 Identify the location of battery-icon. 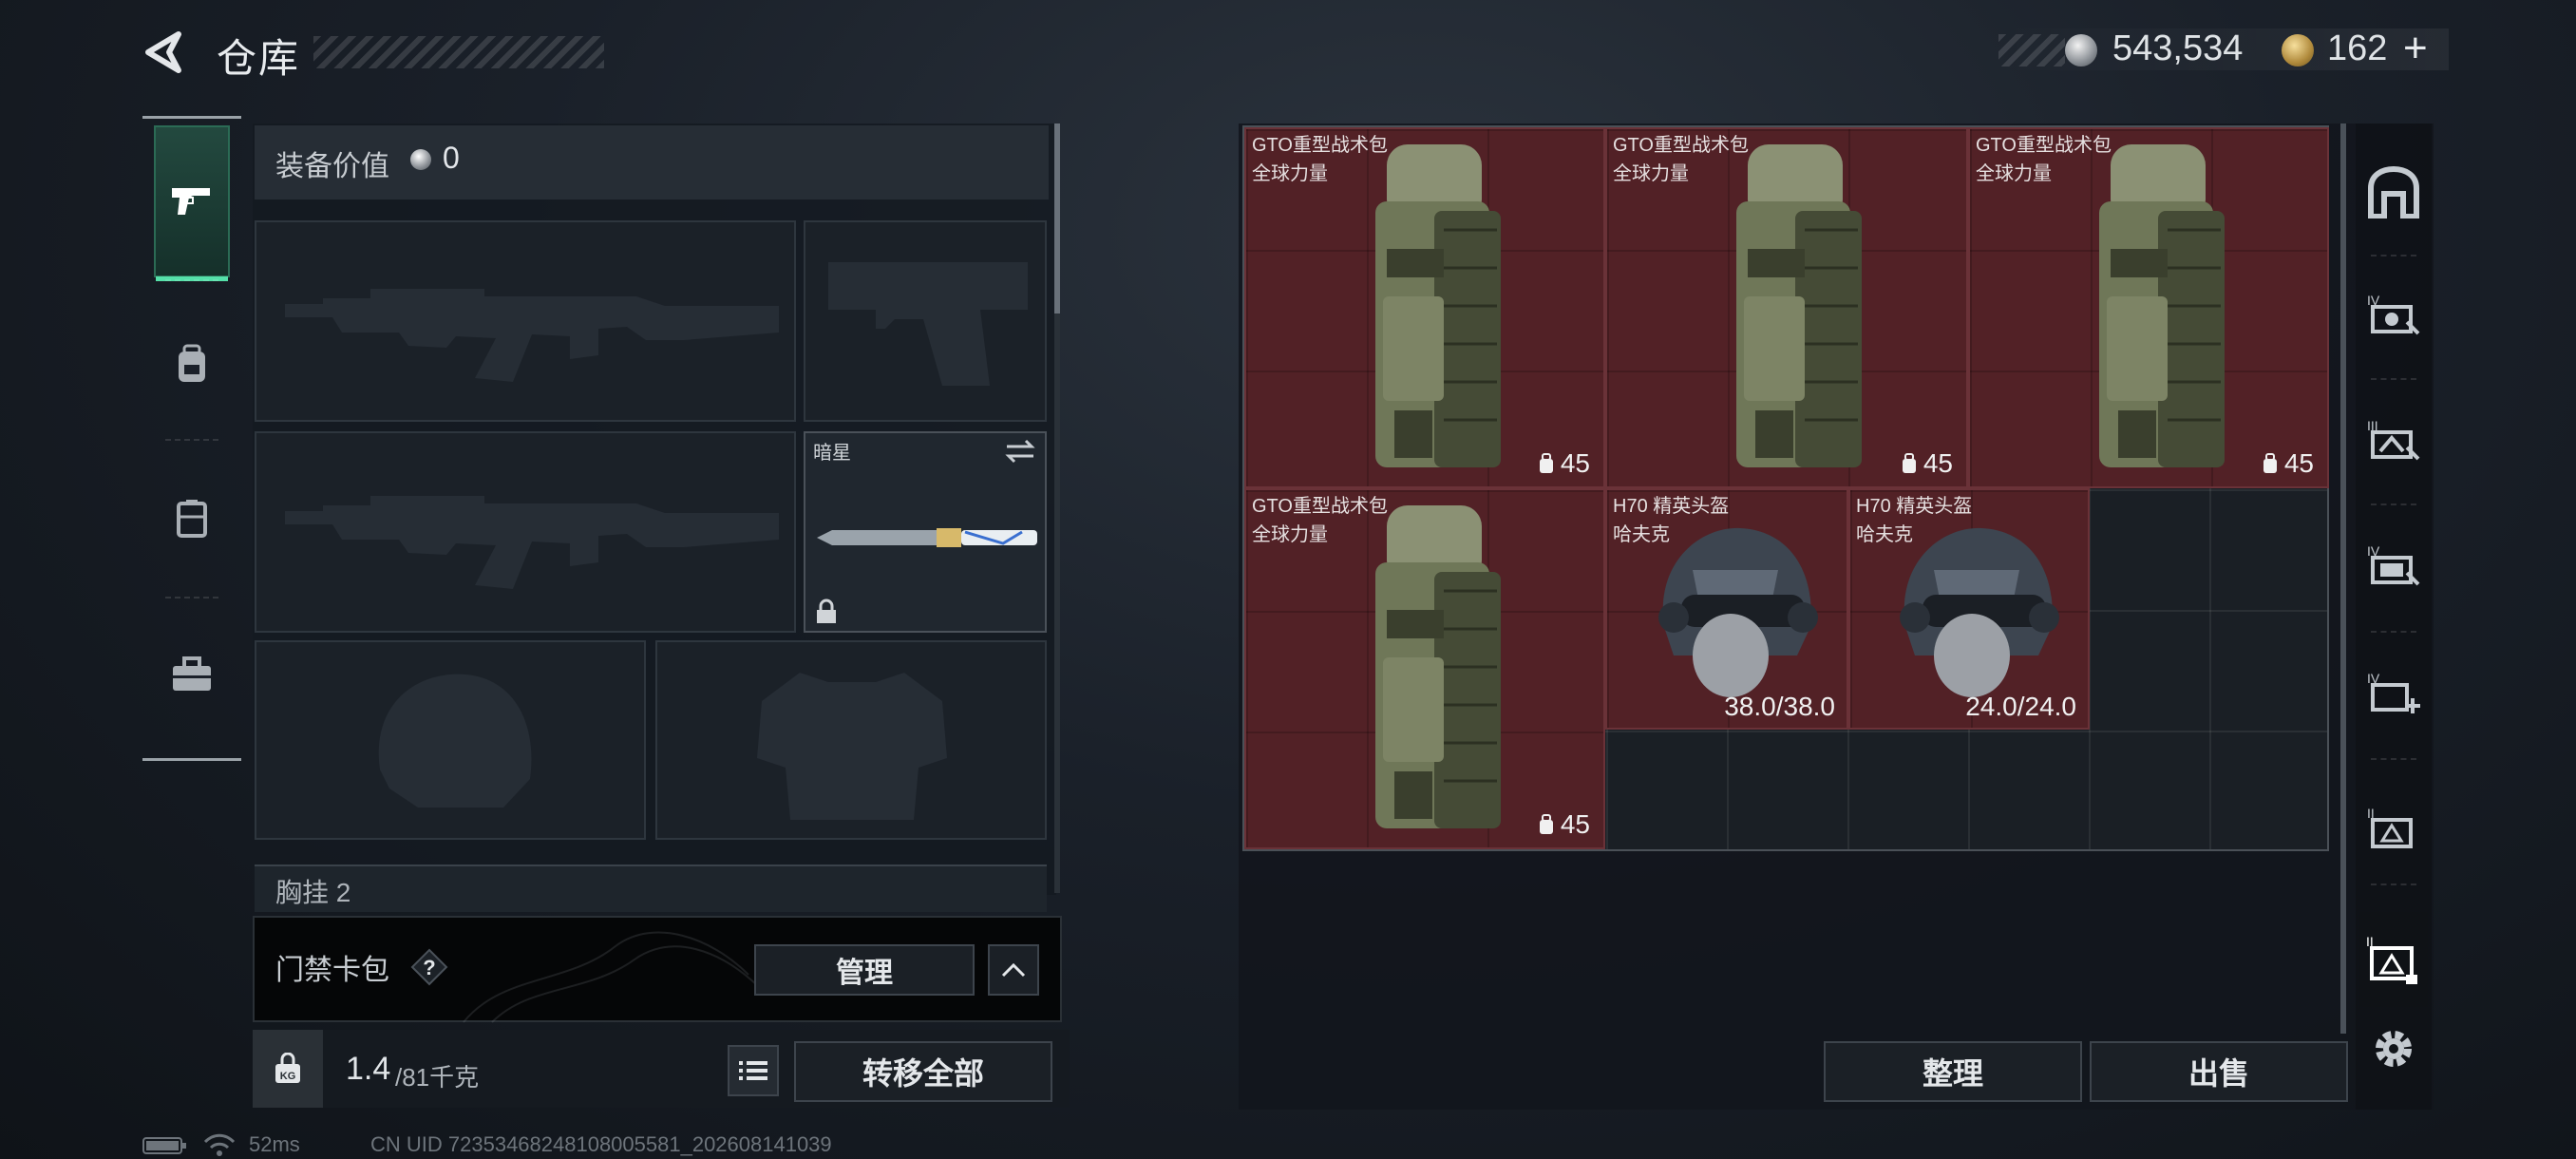
(165, 1145).